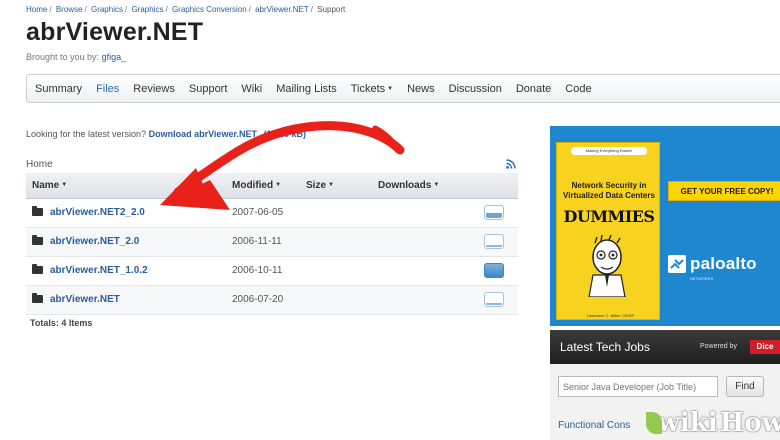 Image resolution: width=780 pixels, height=440 pixels. I want to click on folder-link: abrViewer.NET2_2.0, so click(97, 212).